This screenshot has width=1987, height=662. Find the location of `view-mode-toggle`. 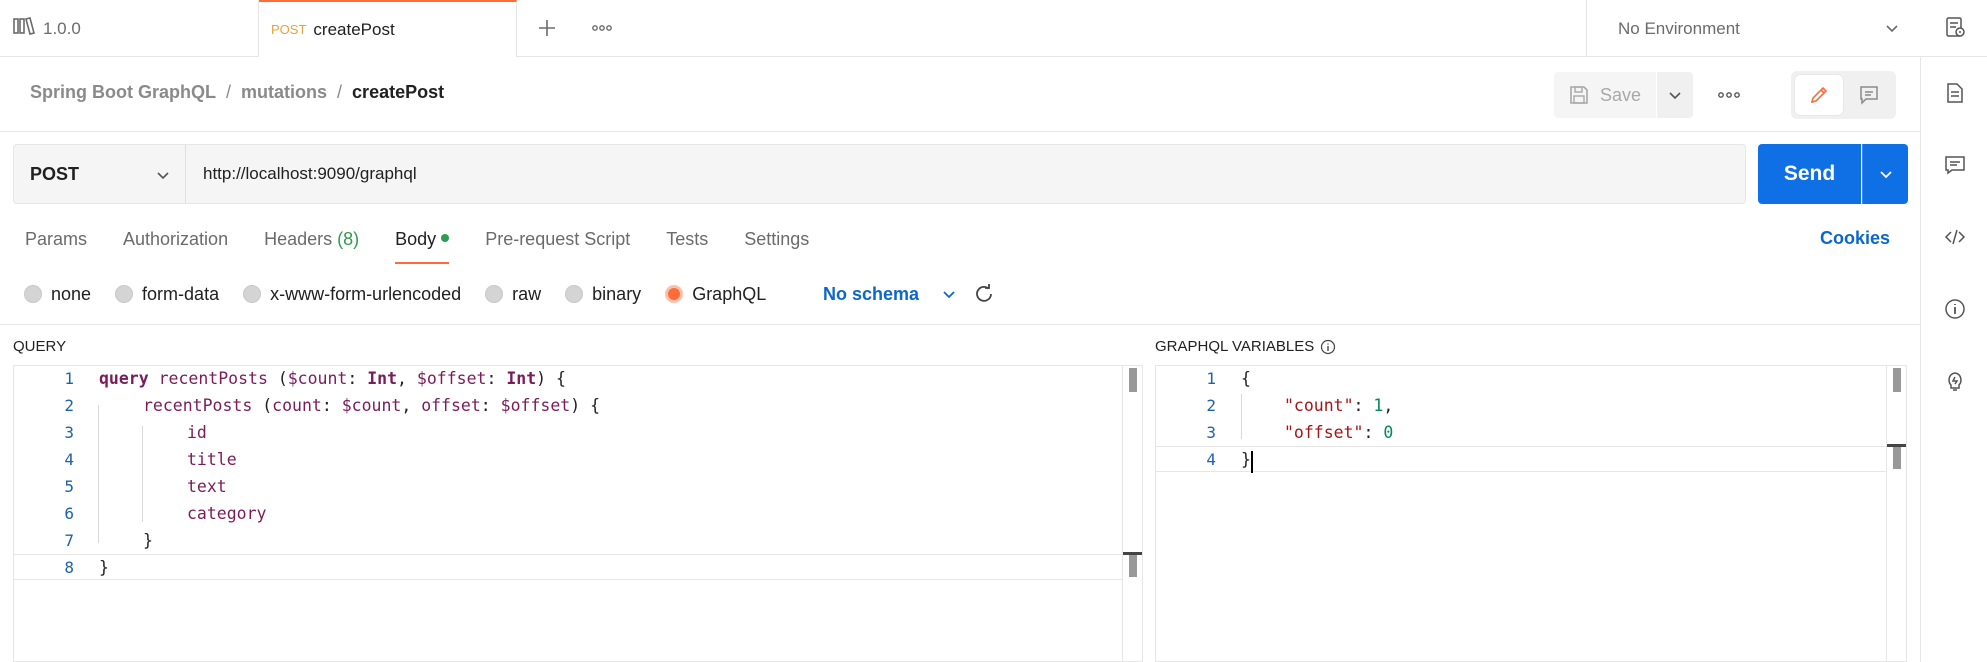

view-mode-toggle is located at coordinates (1843, 95).